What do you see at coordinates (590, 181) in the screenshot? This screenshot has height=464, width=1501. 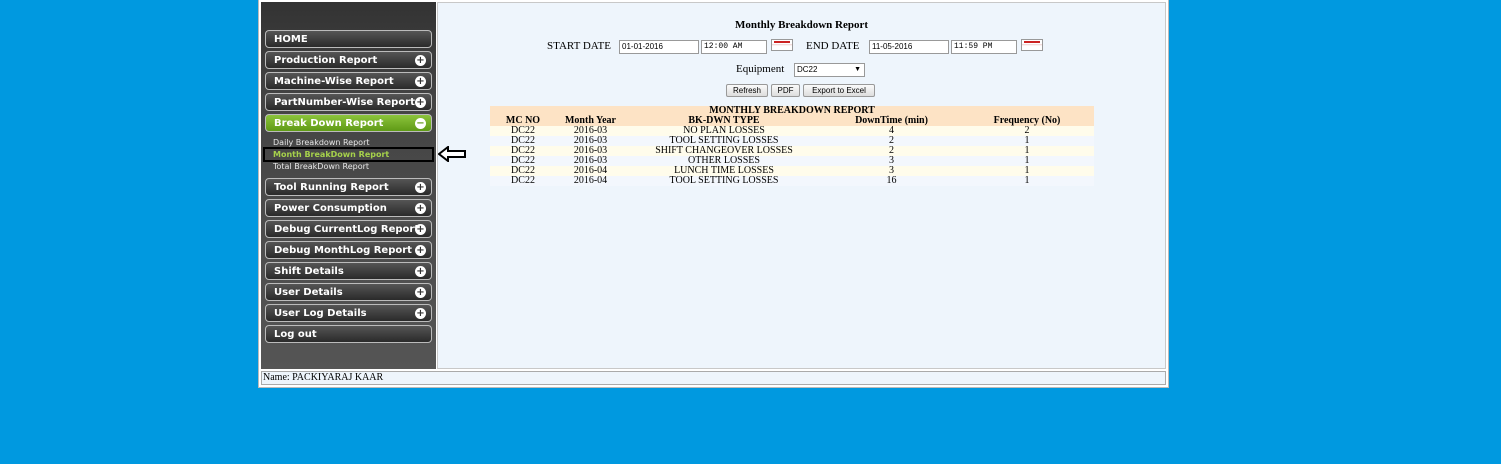 I see `cell-month-year: 2016-04` at bounding box center [590, 181].